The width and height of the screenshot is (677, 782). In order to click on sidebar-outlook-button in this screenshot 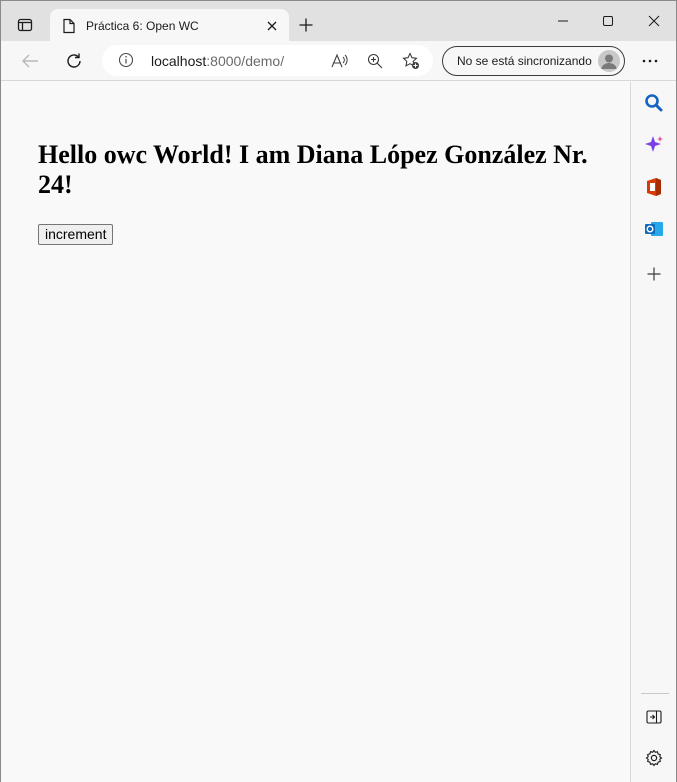, I will do `click(654, 229)`.